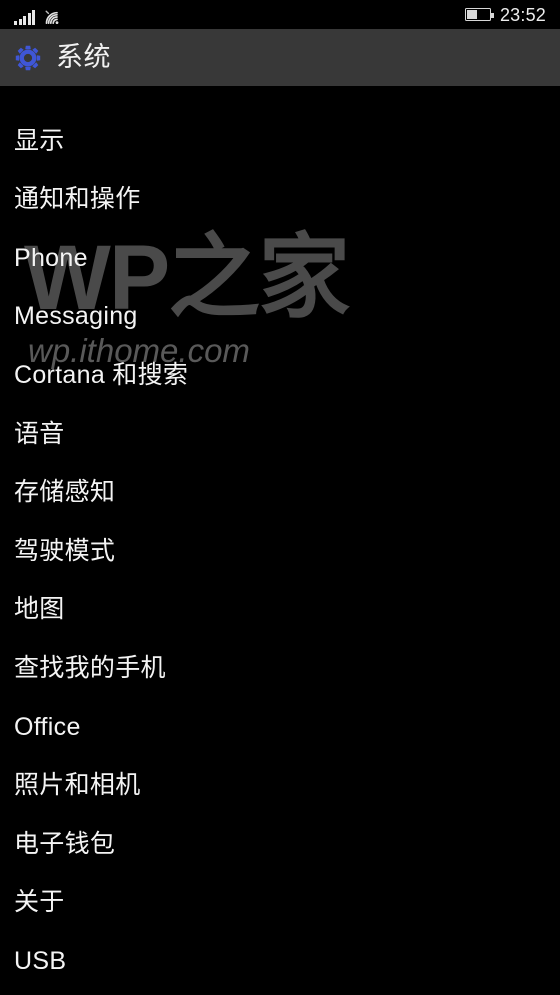 Image resolution: width=560 pixels, height=995 pixels. What do you see at coordinates (39, 902) in the screenshot?
I see `settings-item-label: 关于` at bounding box center [39, 902].